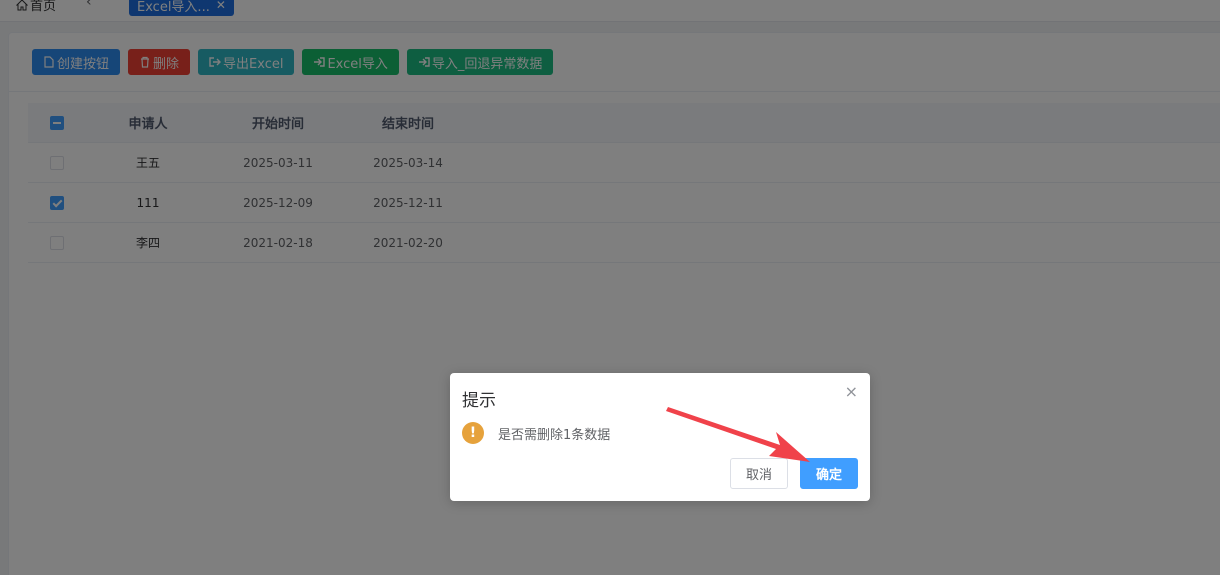  I want to click on cancel-button: 取消, so click(758, 473).